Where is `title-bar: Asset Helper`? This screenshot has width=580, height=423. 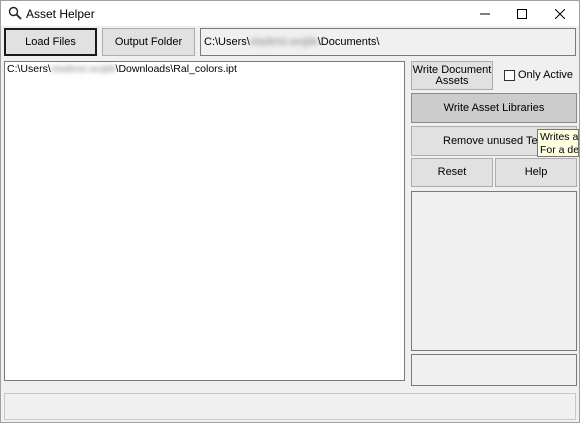
title-bar: Asset Helper is located at coordinates (290, 13).